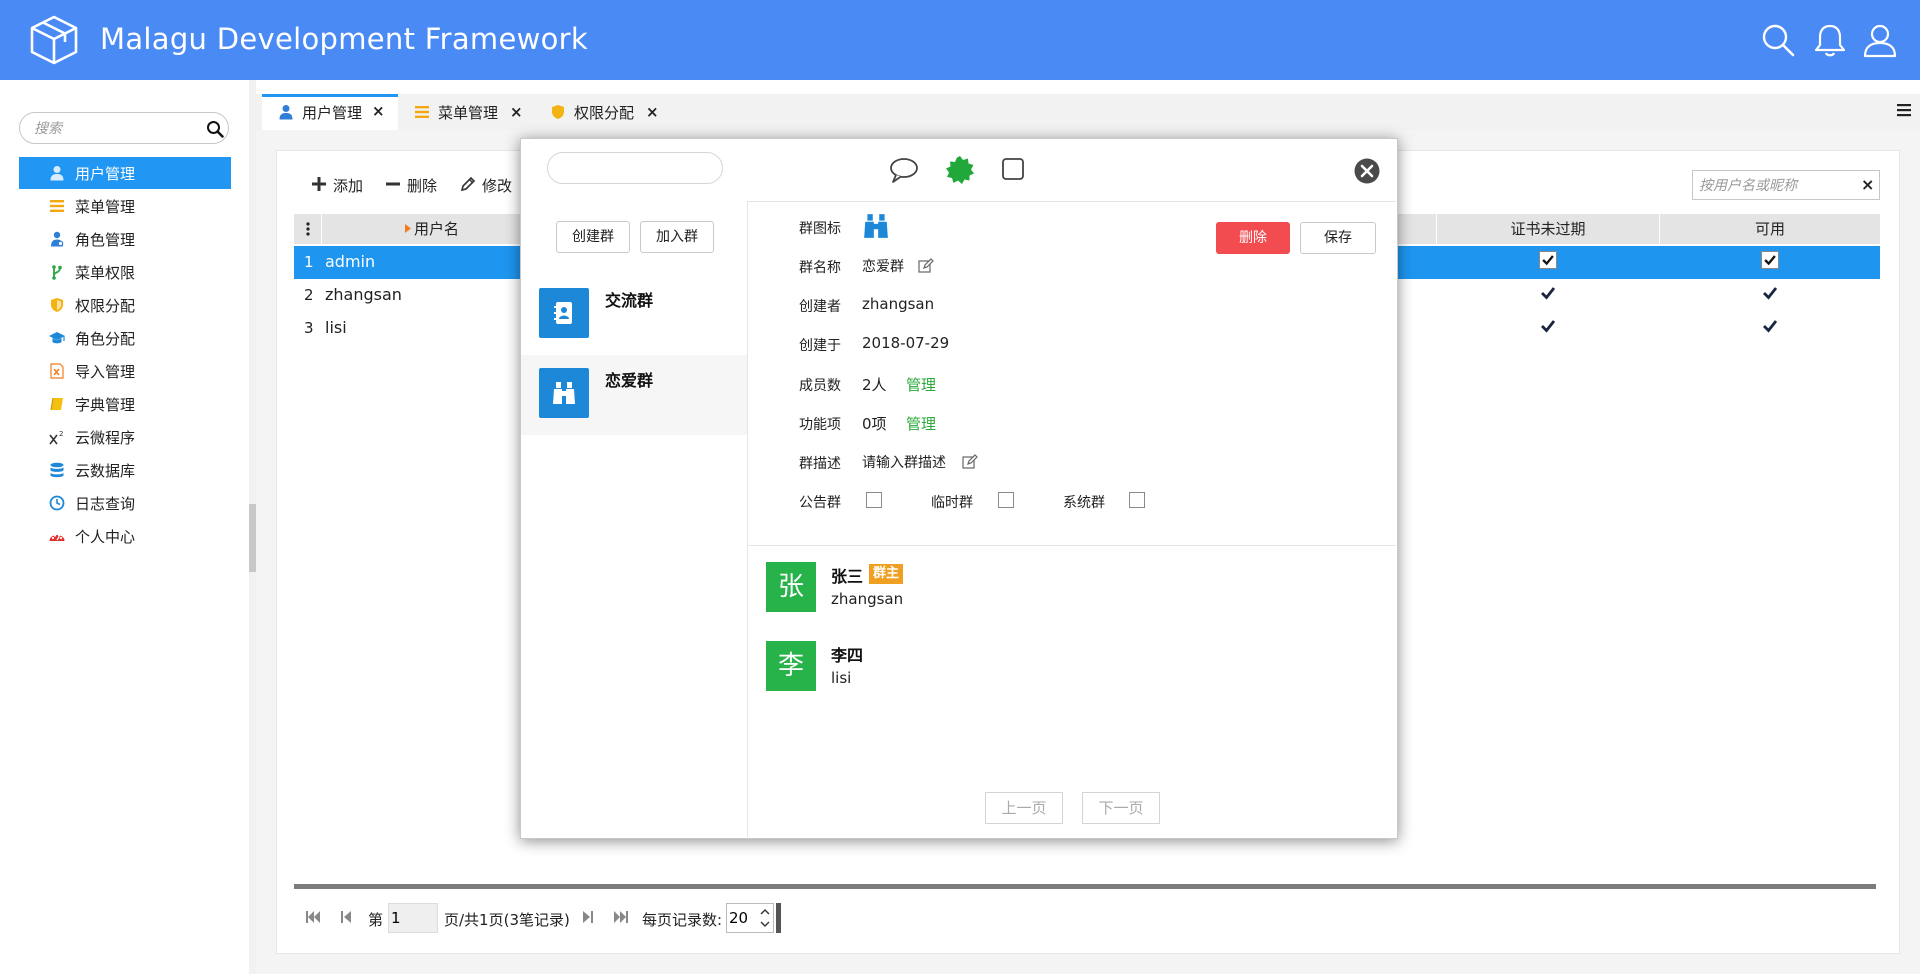 The height and width of the screenshot is (974, 1920). What do you see at coordinates (587, 917) in the screenshot?
I see `next-page-icon` at bounding box center [587, 917].